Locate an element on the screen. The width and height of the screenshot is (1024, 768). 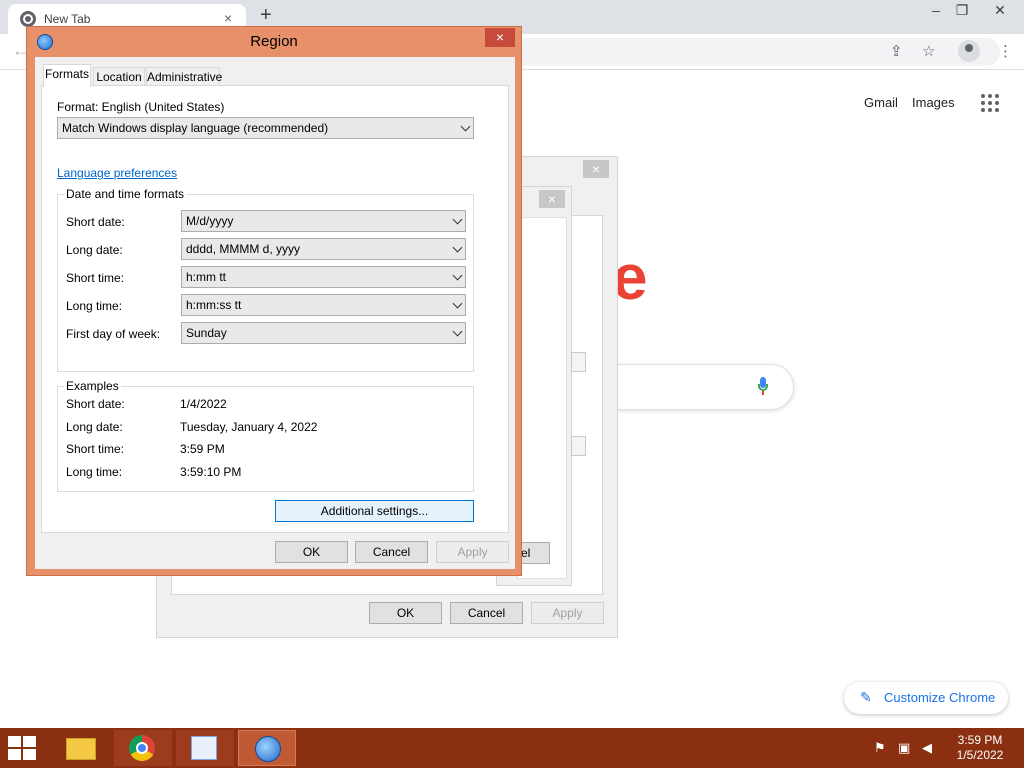
globe-icon is located at coordinates (268, 749).